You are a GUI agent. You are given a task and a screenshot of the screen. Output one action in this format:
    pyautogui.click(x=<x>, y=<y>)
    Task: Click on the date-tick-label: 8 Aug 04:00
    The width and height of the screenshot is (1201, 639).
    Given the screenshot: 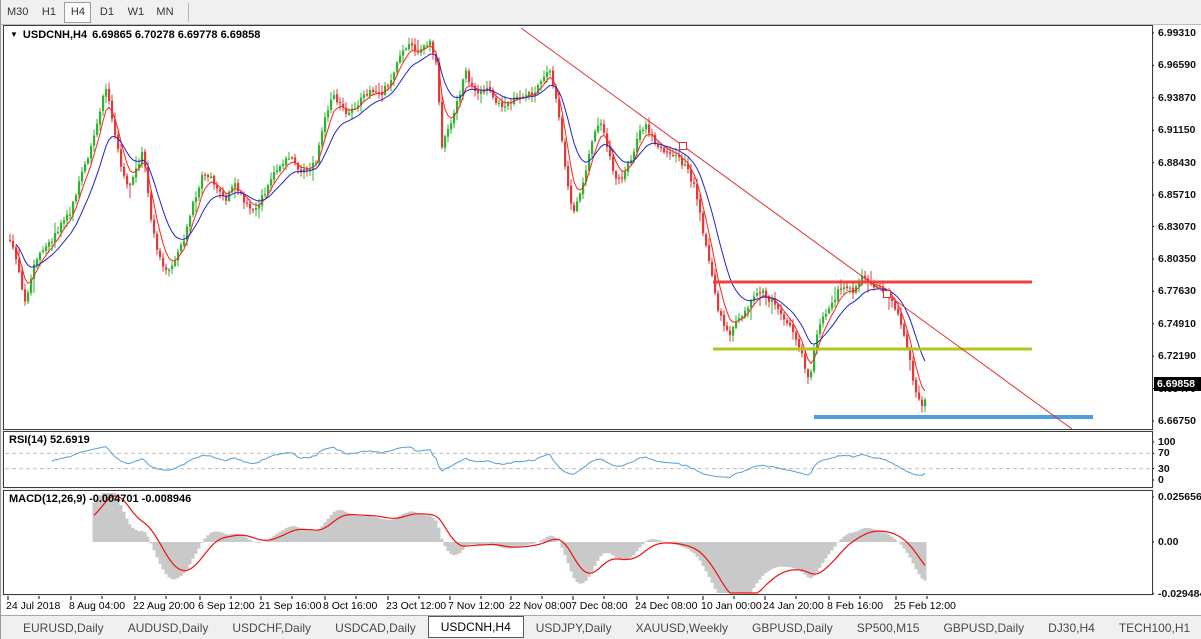 What is the action you would take?
    pyautogui.click(x=97, y=606)
    